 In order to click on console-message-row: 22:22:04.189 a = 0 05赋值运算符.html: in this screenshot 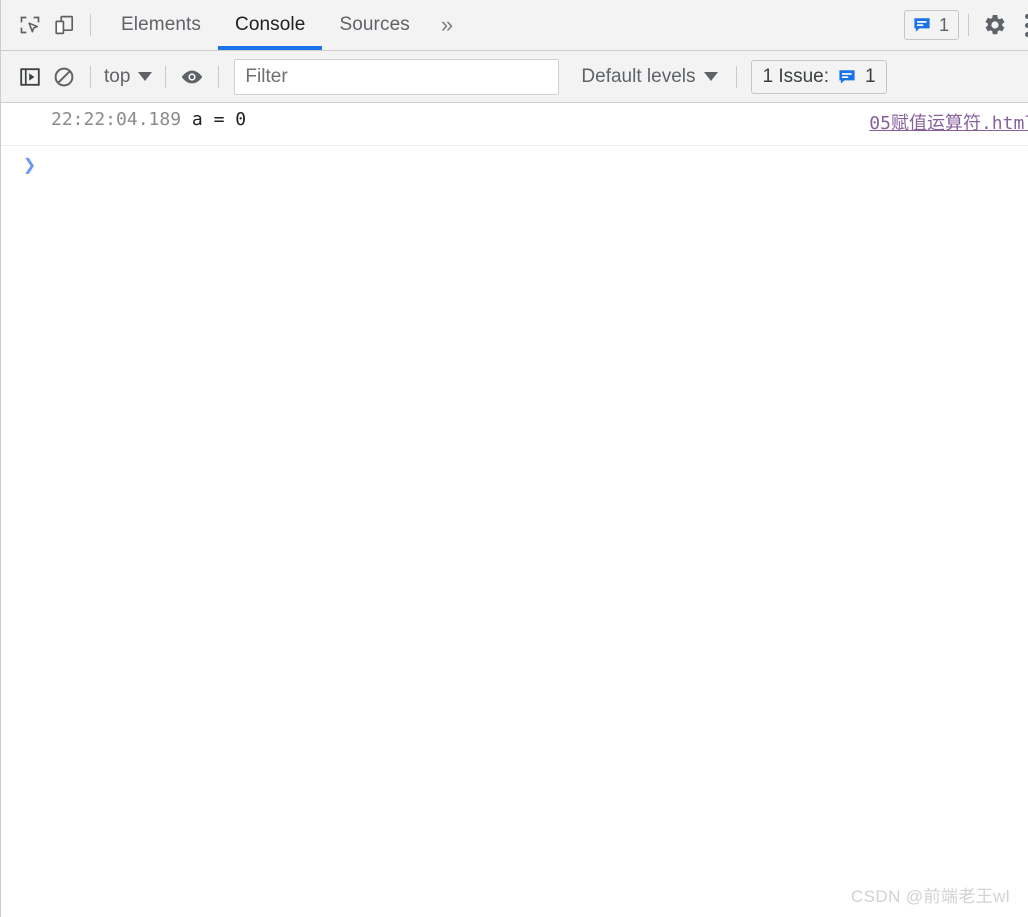, I will do `click(514, 124)`.